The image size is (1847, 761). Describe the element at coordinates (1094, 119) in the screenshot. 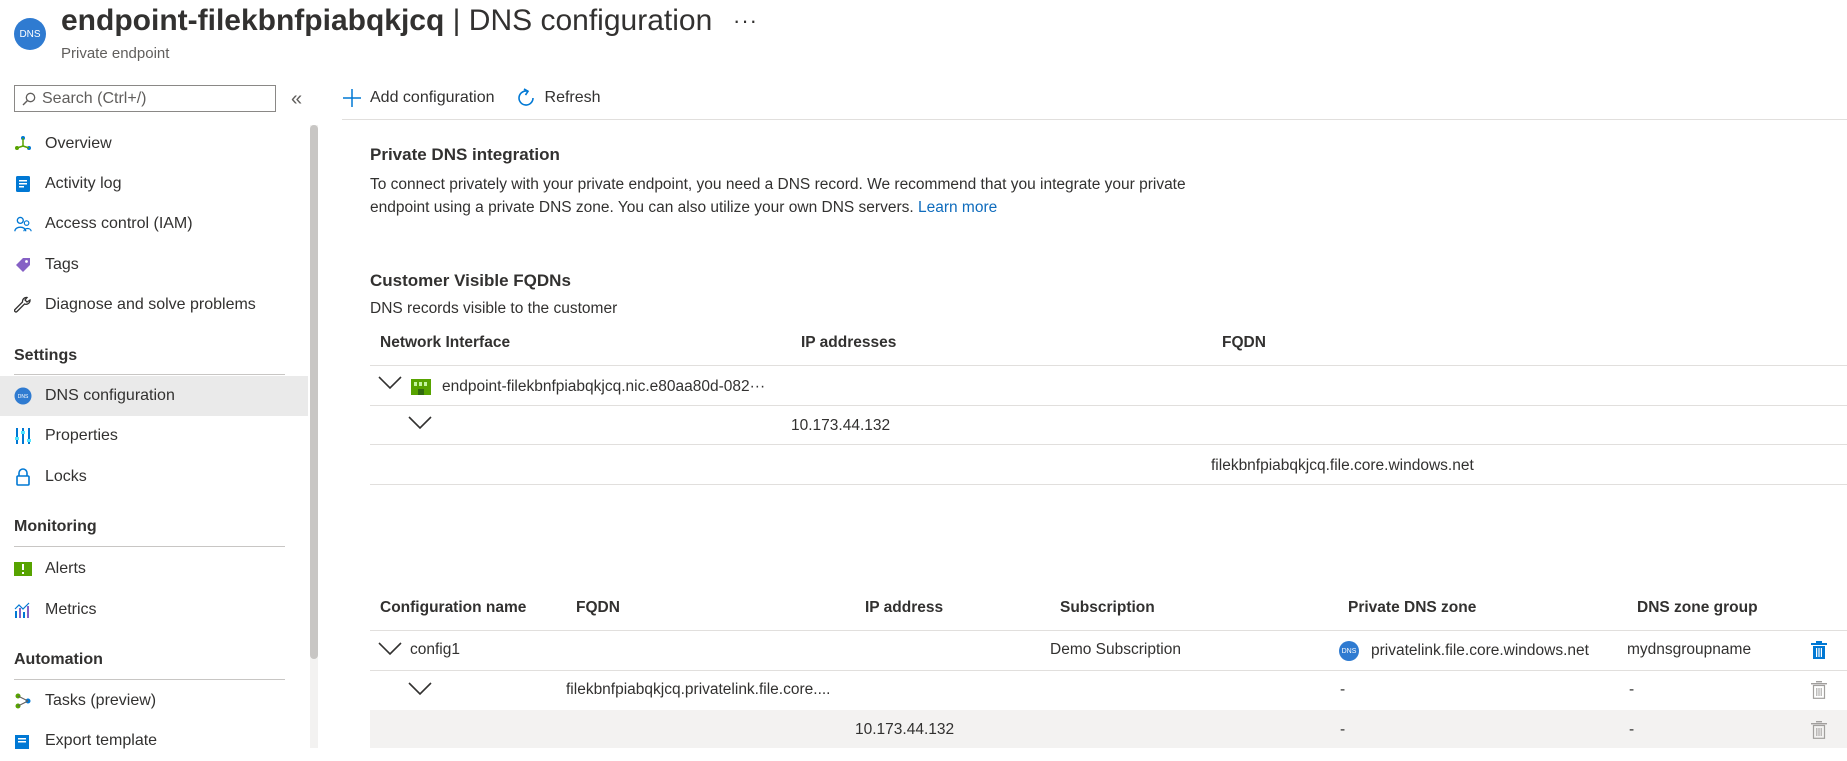

I see `toolbar-divider` at that location.